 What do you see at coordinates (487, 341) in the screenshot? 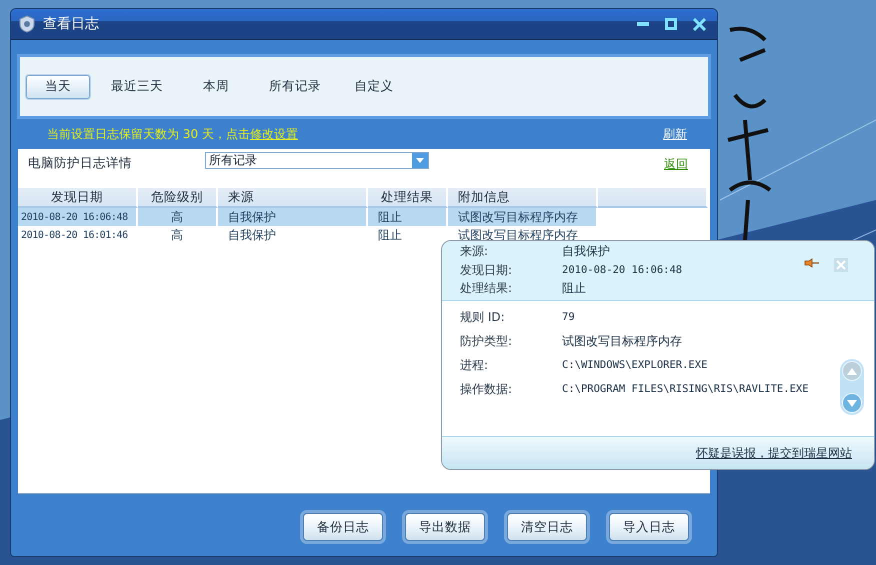
I see `detail-label: 防护类型:` at bounding box center [487, 341].